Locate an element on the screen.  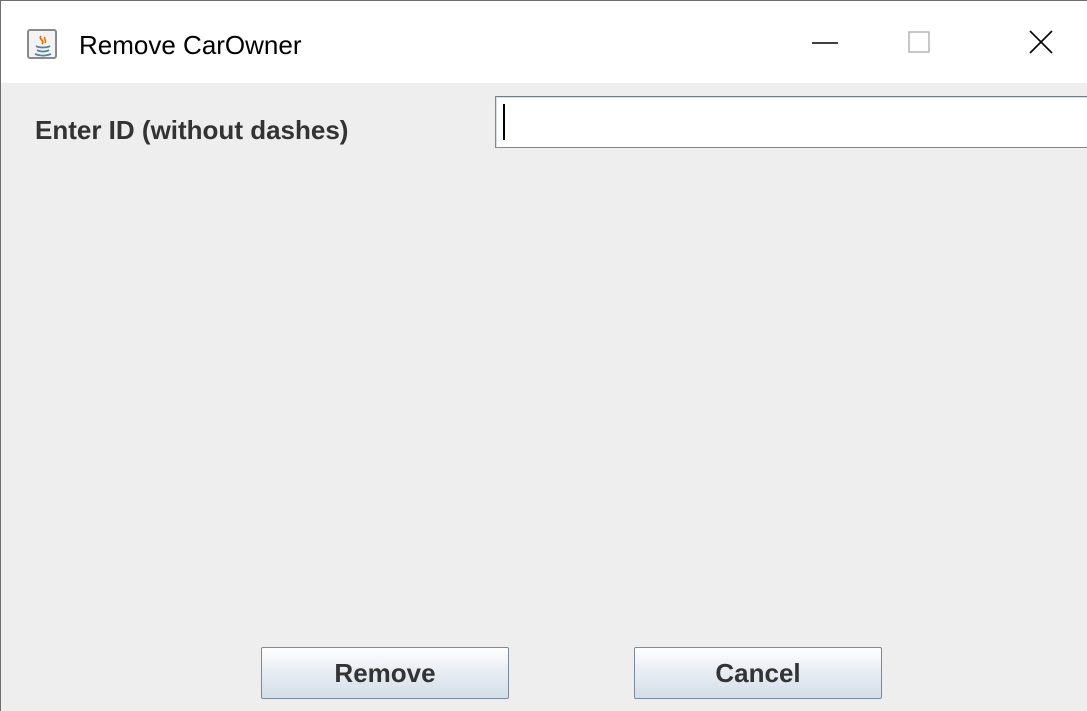
id-input is located at coordinates (791, 122).